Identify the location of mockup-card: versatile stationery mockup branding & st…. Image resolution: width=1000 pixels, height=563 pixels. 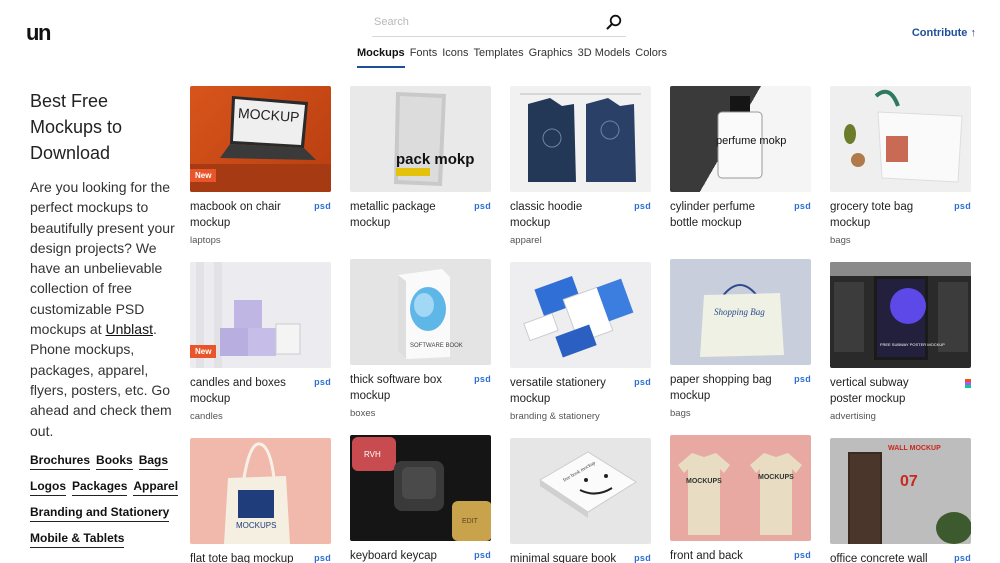
(580, 342).